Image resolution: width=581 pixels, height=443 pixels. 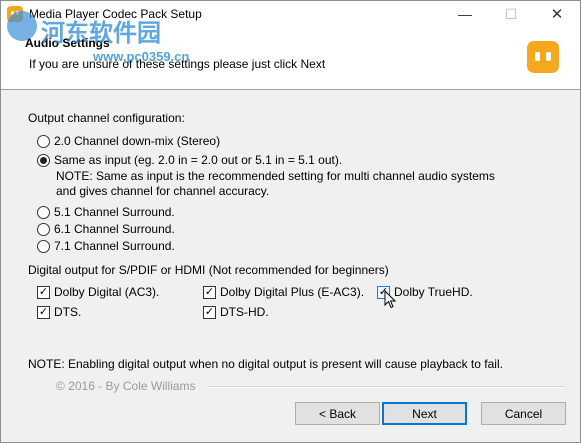 What do you see at coordinates (114, 229) in the screenshot?
I see `radio-6-1-surround-label: 6.1 Channel Surround.` at bounding box center [114, 229].